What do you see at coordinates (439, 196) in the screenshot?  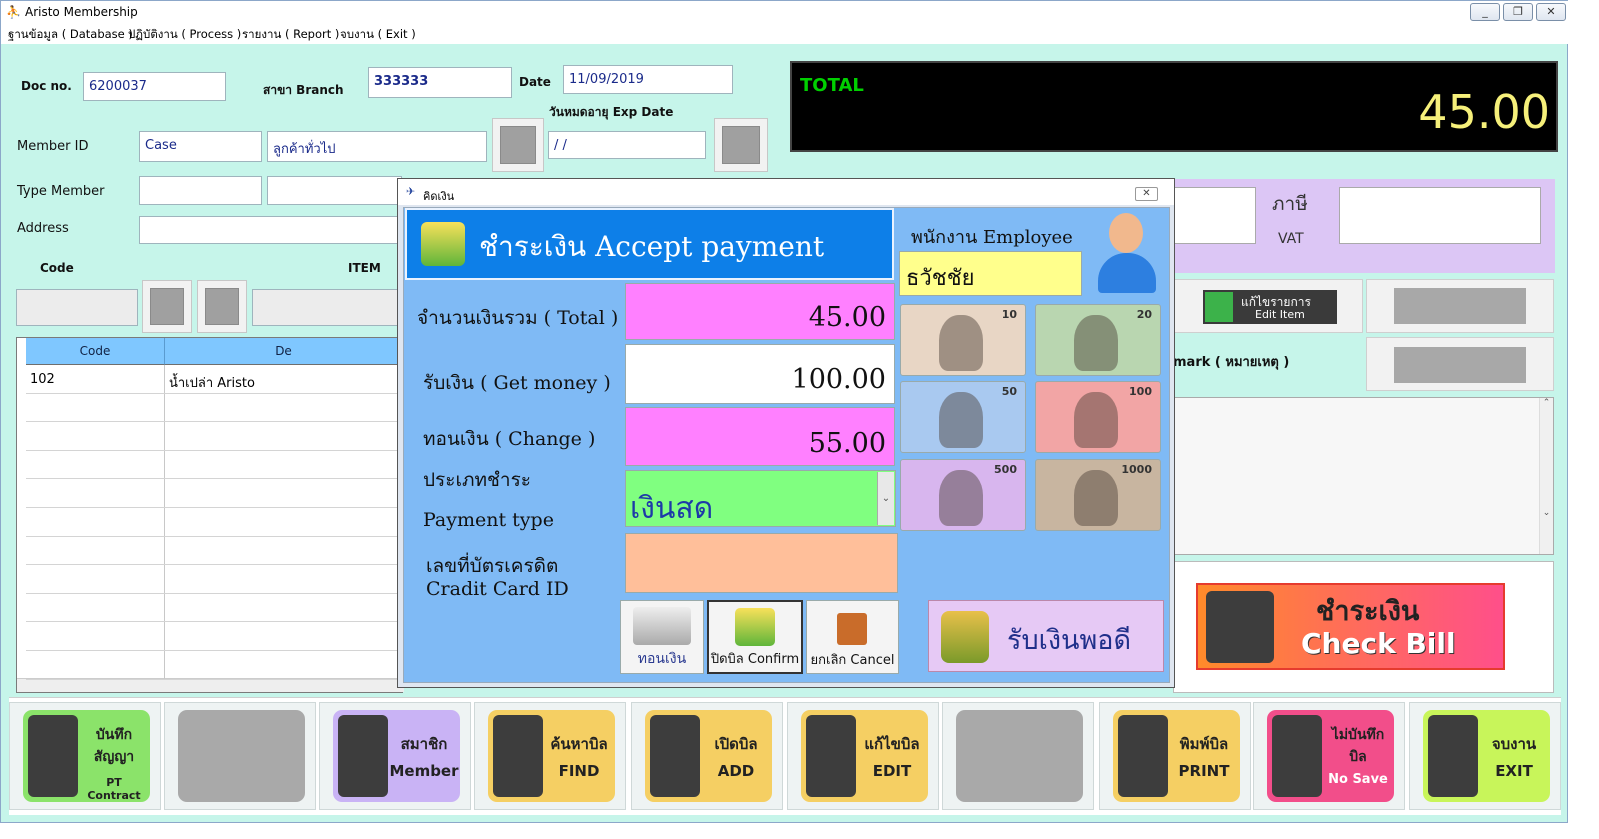 I see `dialog-title: คิดเงิน` at bounding box center [439, 196].